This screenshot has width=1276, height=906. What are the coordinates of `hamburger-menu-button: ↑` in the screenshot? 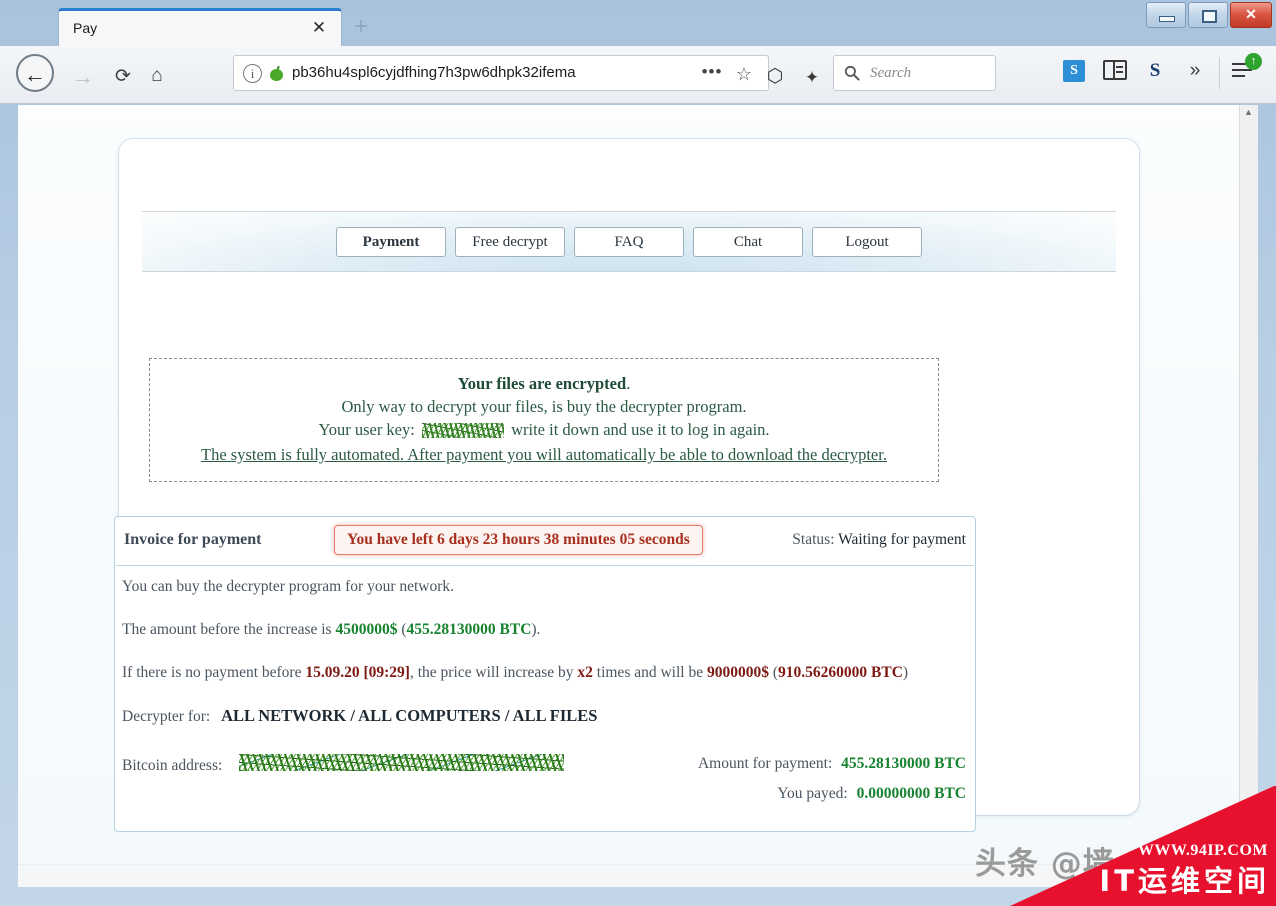 It's located at (1247, 67).